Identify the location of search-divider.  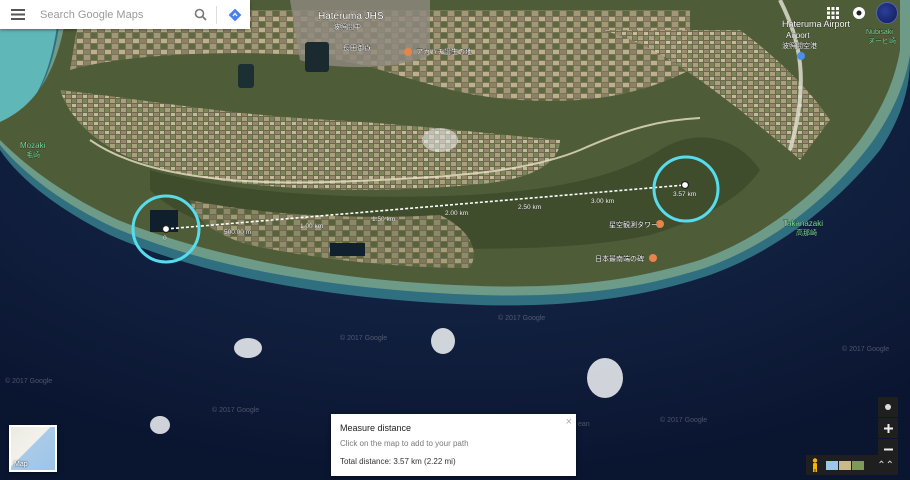
(216, 14).